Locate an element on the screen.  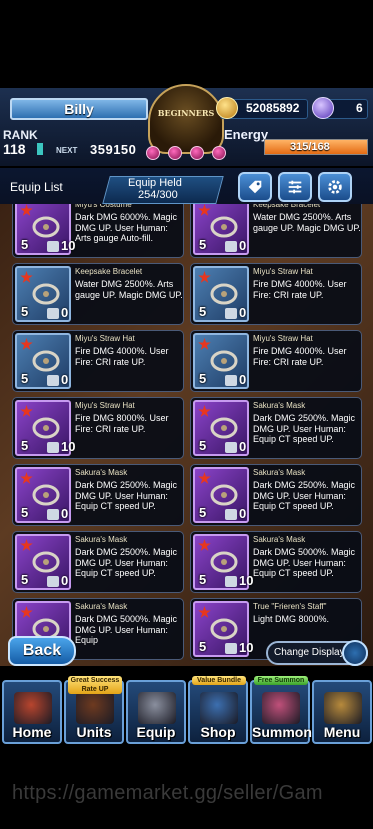
nav-summon: Free Summon Summon is located at coordinates (281, 710).